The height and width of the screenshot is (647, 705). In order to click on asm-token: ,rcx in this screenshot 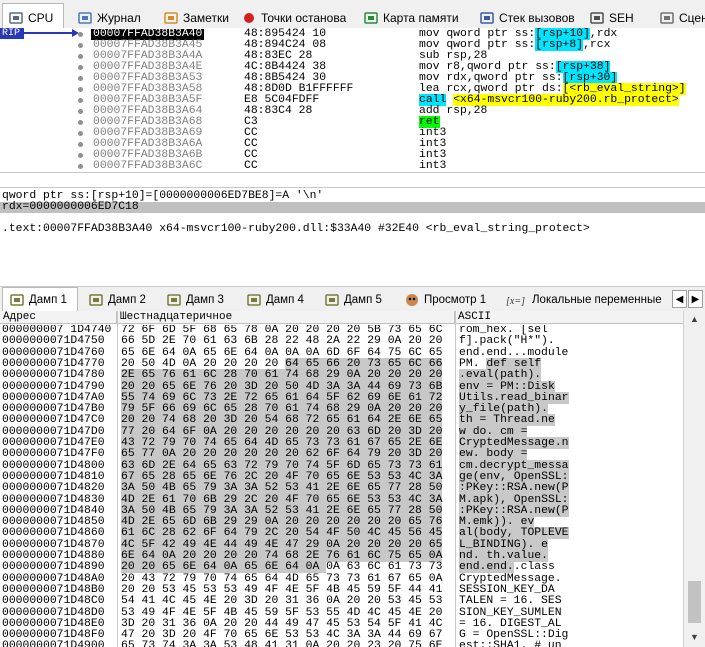, I will do `click(597, 45)`.